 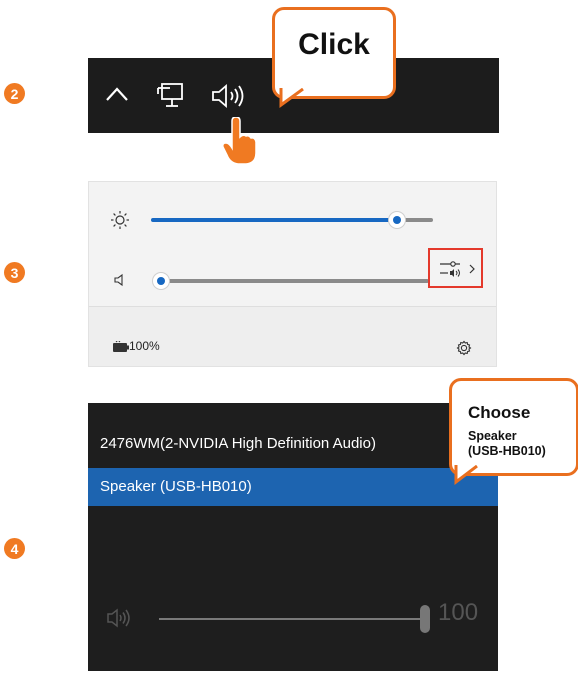 What do you see at coordinates (171, 95) in the screenshot?
I see `network-icon` at bounding box center [171, 95].